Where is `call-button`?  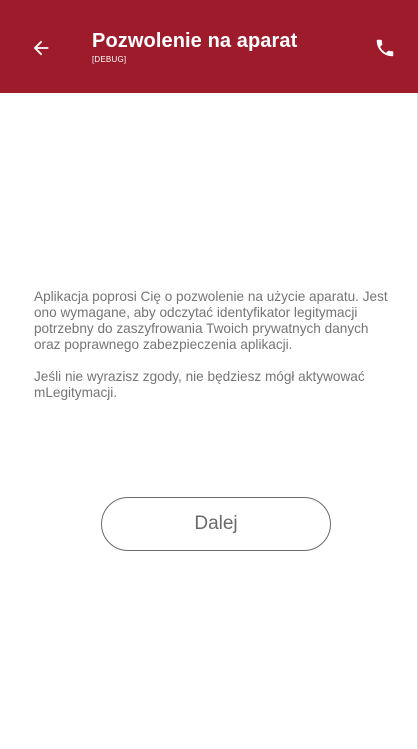
call-button is located at coordinates (385, 48).